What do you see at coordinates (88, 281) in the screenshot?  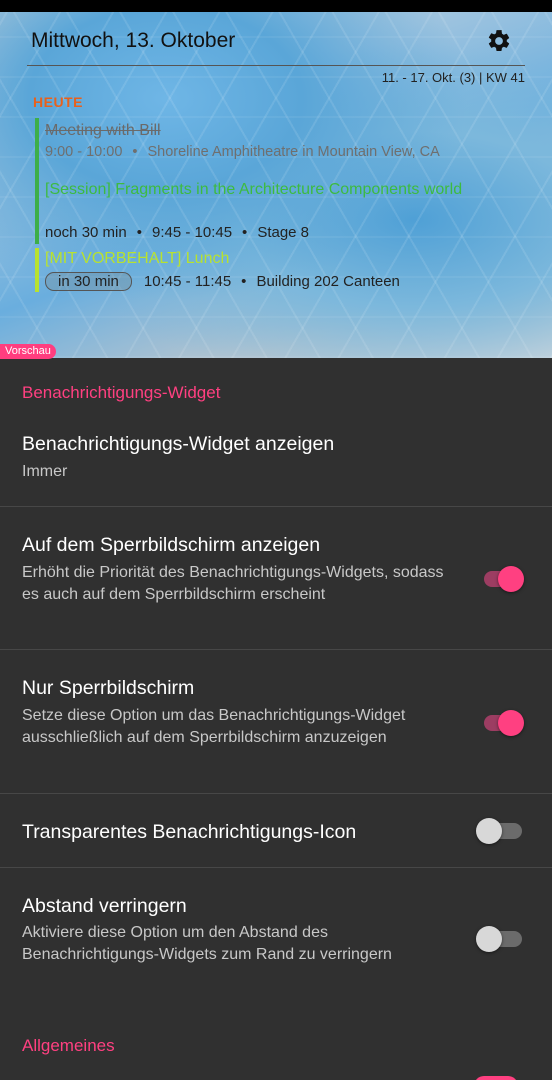 I see `event-relative-time-badge: in 30 min` at bounding box center [88, 281].